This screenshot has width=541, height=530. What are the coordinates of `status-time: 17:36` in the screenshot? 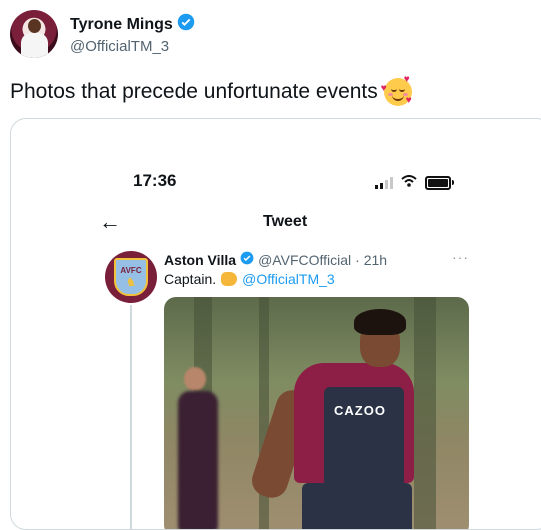 It's located at (155, 180).